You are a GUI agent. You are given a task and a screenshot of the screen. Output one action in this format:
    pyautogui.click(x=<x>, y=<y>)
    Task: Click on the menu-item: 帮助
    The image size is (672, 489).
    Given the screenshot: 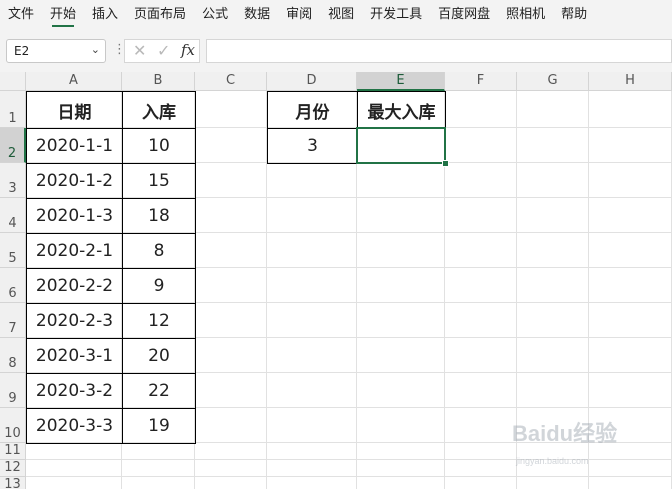 What is the action you would take?
    pyautogui.click(x=574, y=15)
    